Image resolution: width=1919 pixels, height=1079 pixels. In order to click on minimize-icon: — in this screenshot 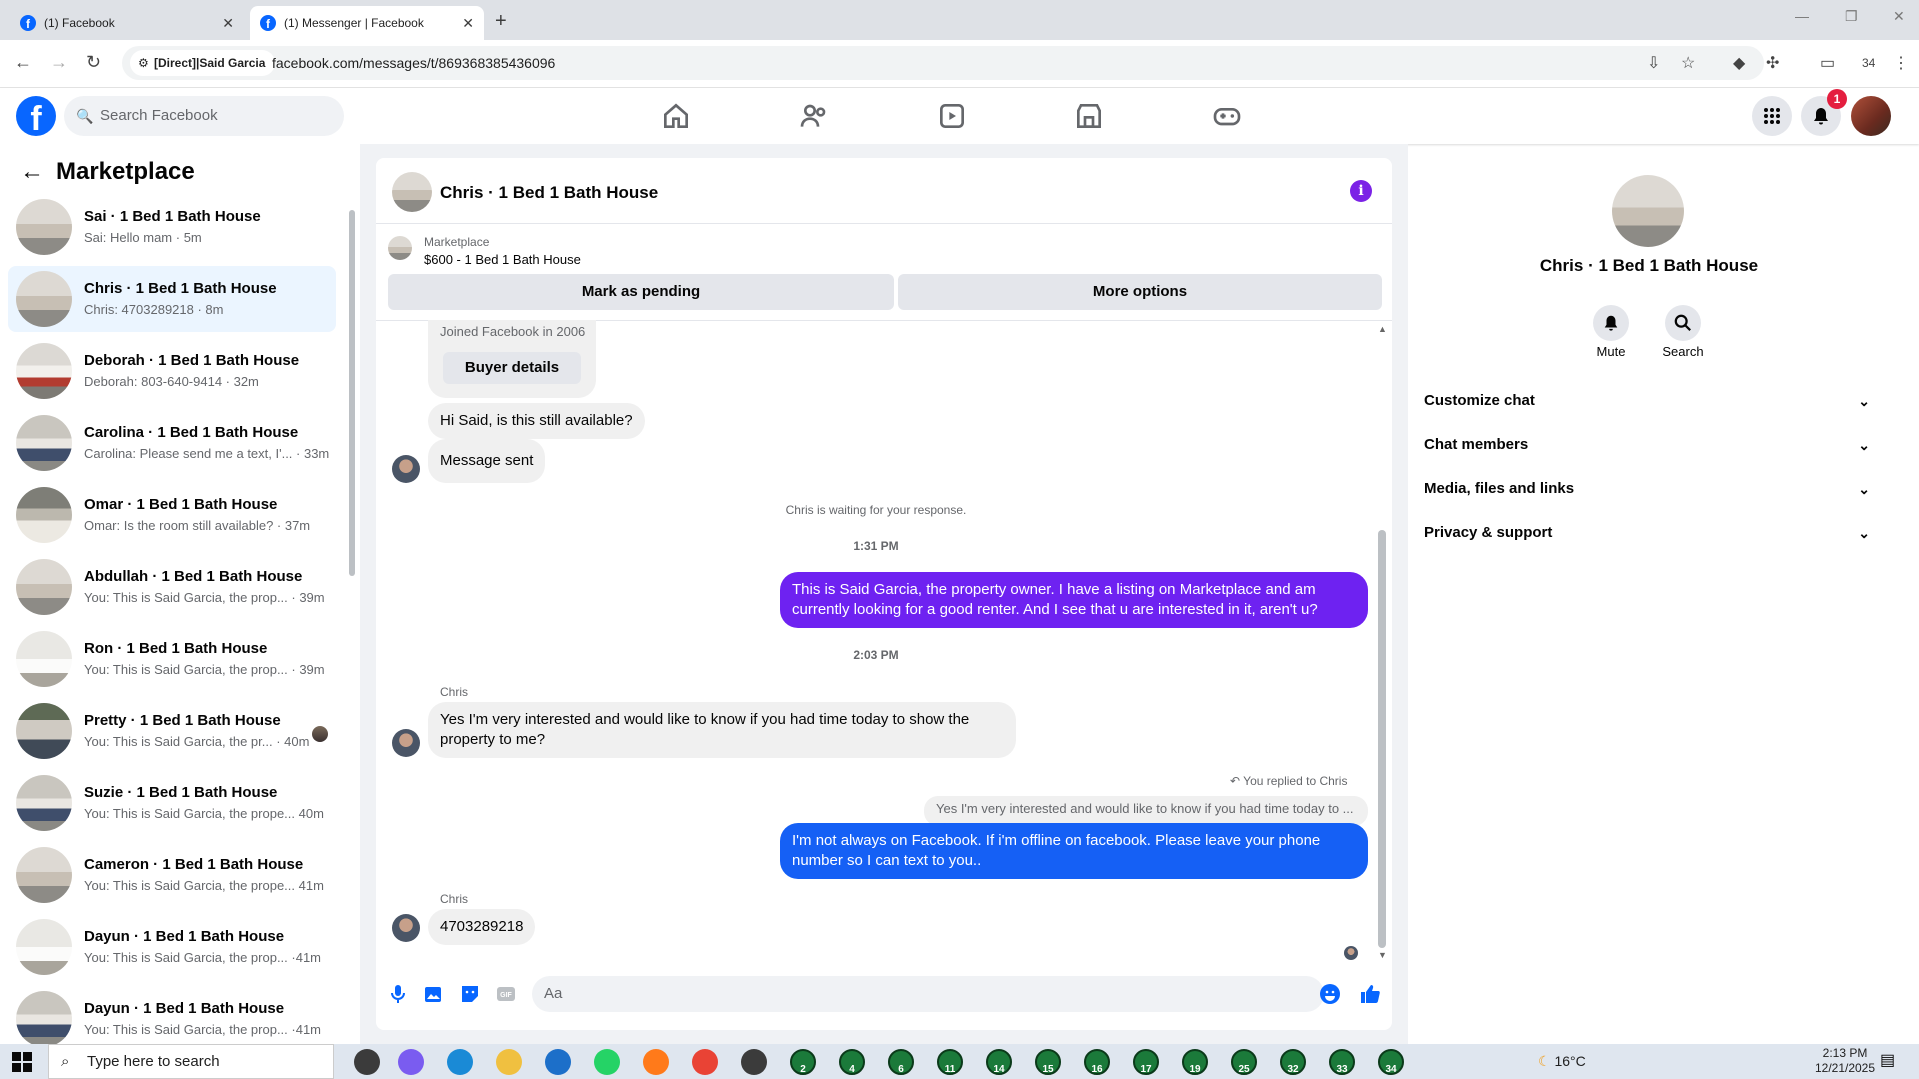, I will do `click(1802, 16)`.